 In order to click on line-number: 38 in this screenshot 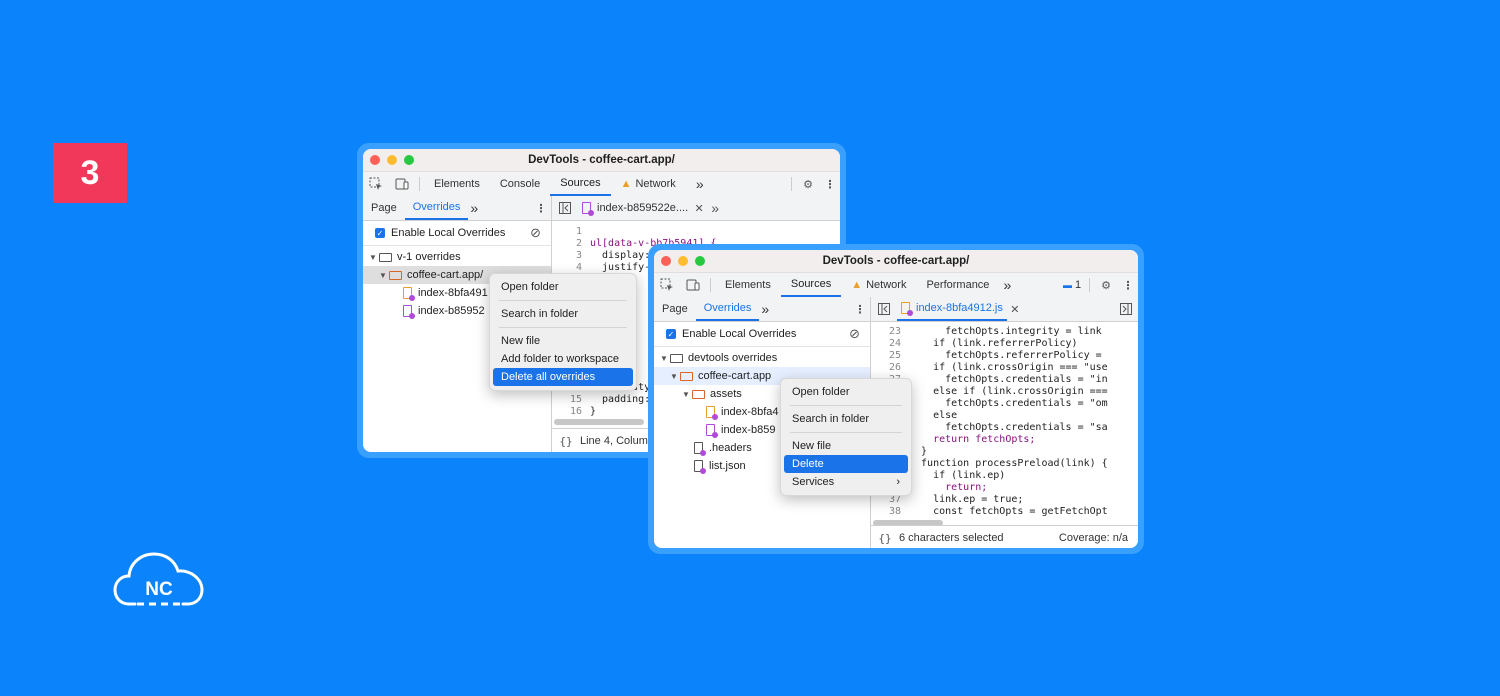, I will do `click(894, 511)`.